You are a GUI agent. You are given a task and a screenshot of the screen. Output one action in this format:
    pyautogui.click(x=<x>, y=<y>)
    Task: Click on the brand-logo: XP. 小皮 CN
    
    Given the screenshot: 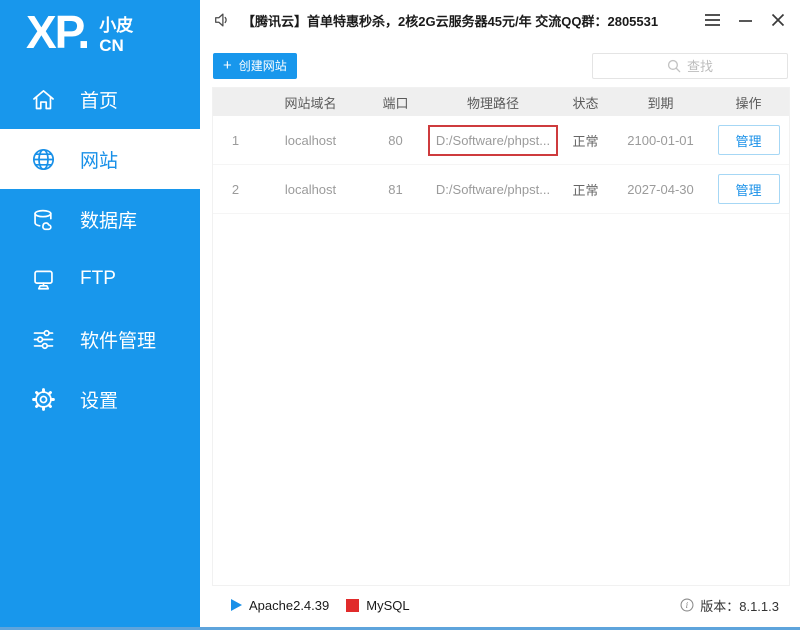 What is the action you would take?
    pyautogui.click(x=100, y=29)
    